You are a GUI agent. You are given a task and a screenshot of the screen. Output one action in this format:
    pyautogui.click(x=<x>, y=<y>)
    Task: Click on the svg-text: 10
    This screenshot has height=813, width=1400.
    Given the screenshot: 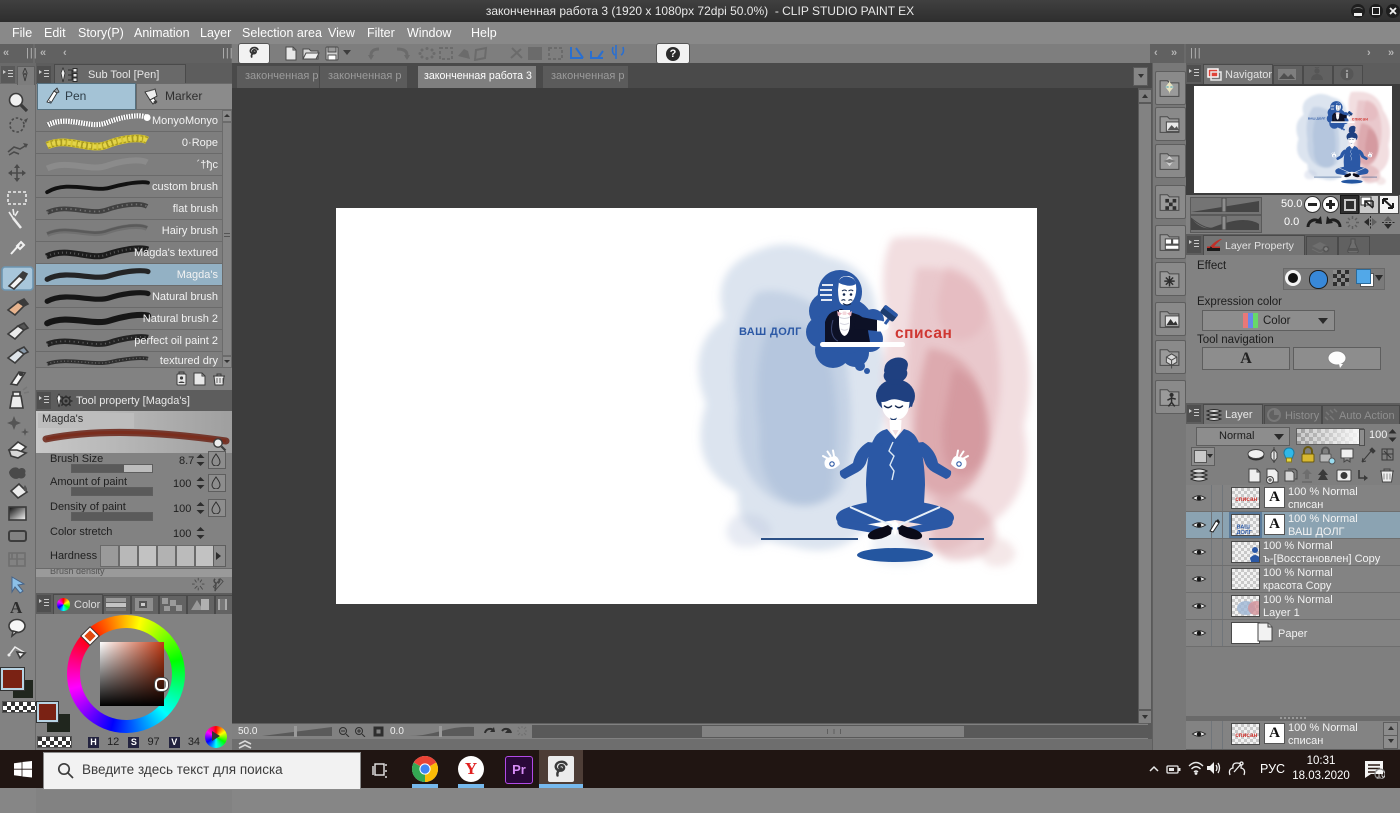 What is the action you would take?
    pyautogui.click(x=1381, y=775)
    